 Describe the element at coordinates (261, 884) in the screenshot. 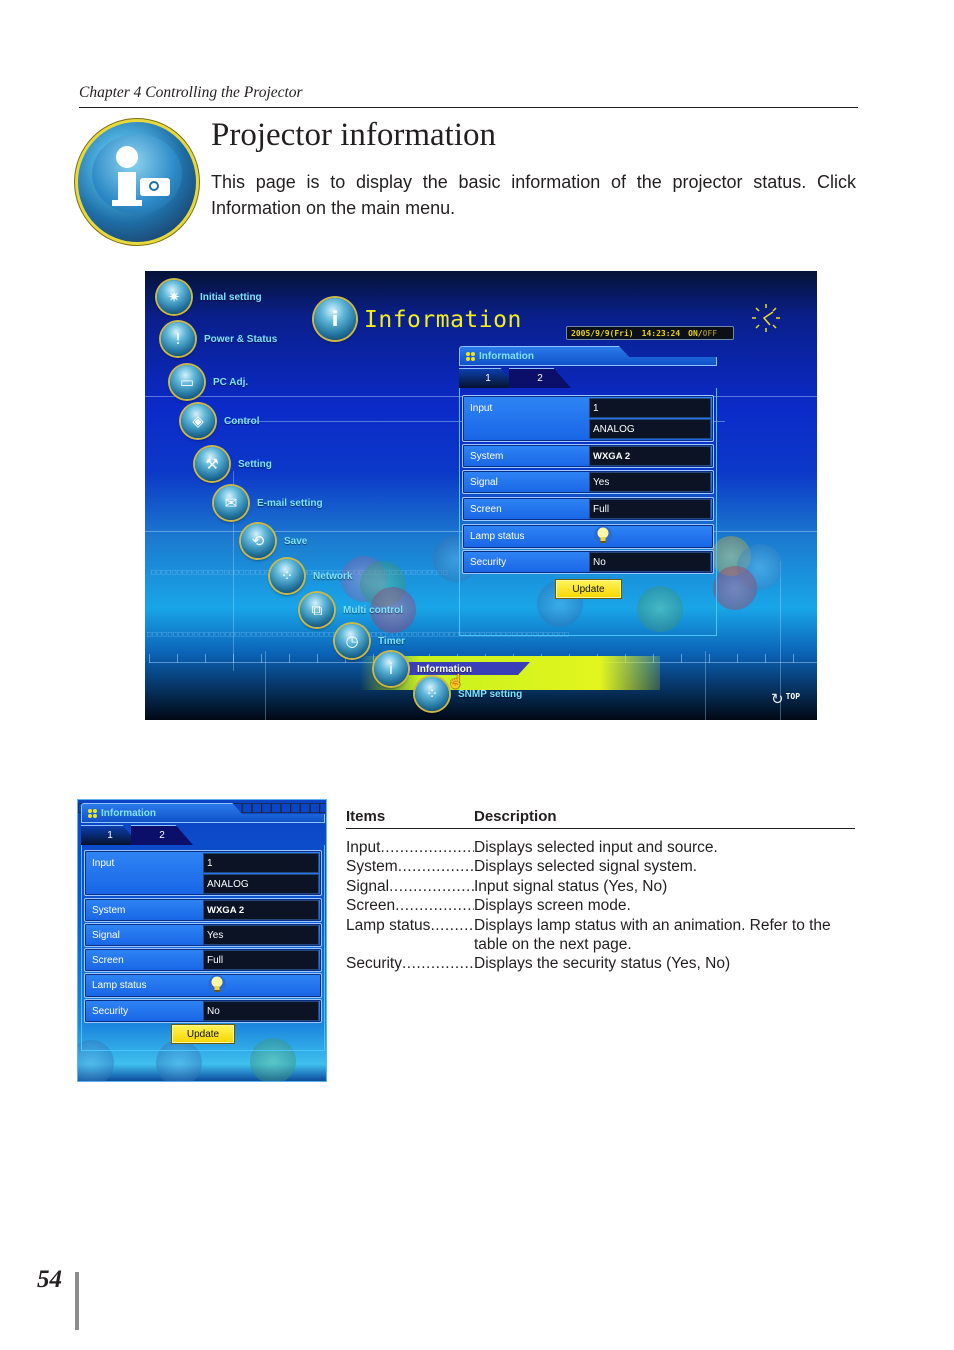

I see `input-source-value: ANALOG` at that location.